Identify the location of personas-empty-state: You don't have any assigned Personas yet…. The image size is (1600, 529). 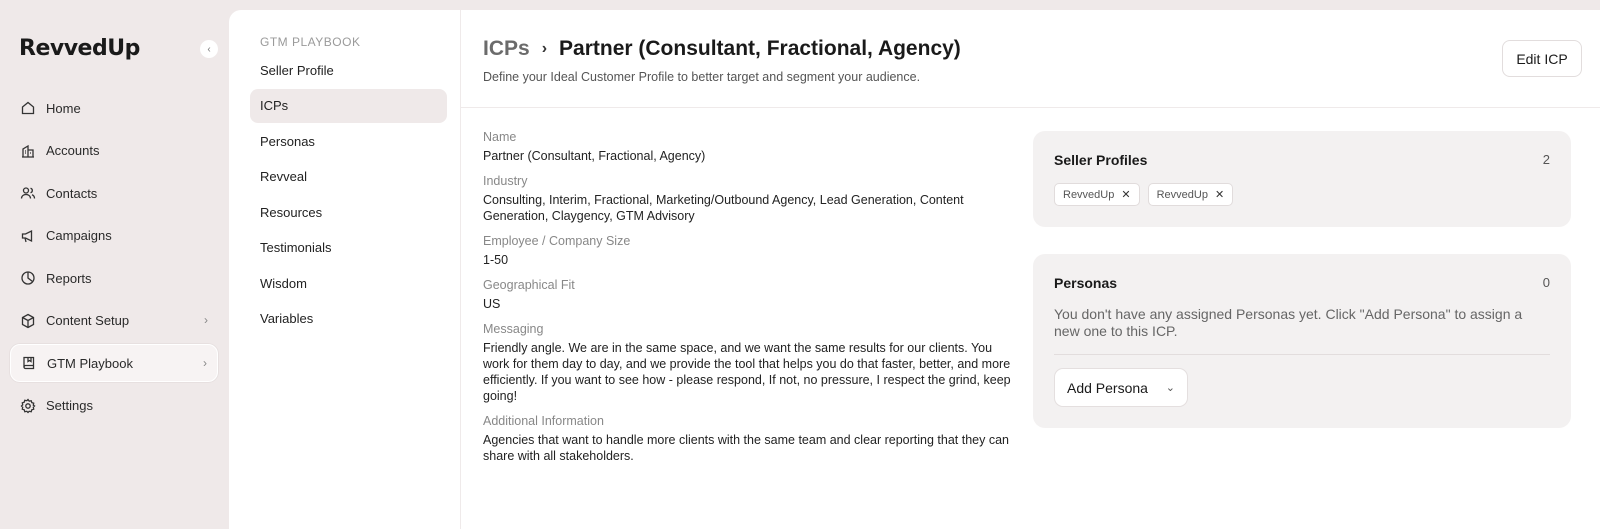
(1288, 322).